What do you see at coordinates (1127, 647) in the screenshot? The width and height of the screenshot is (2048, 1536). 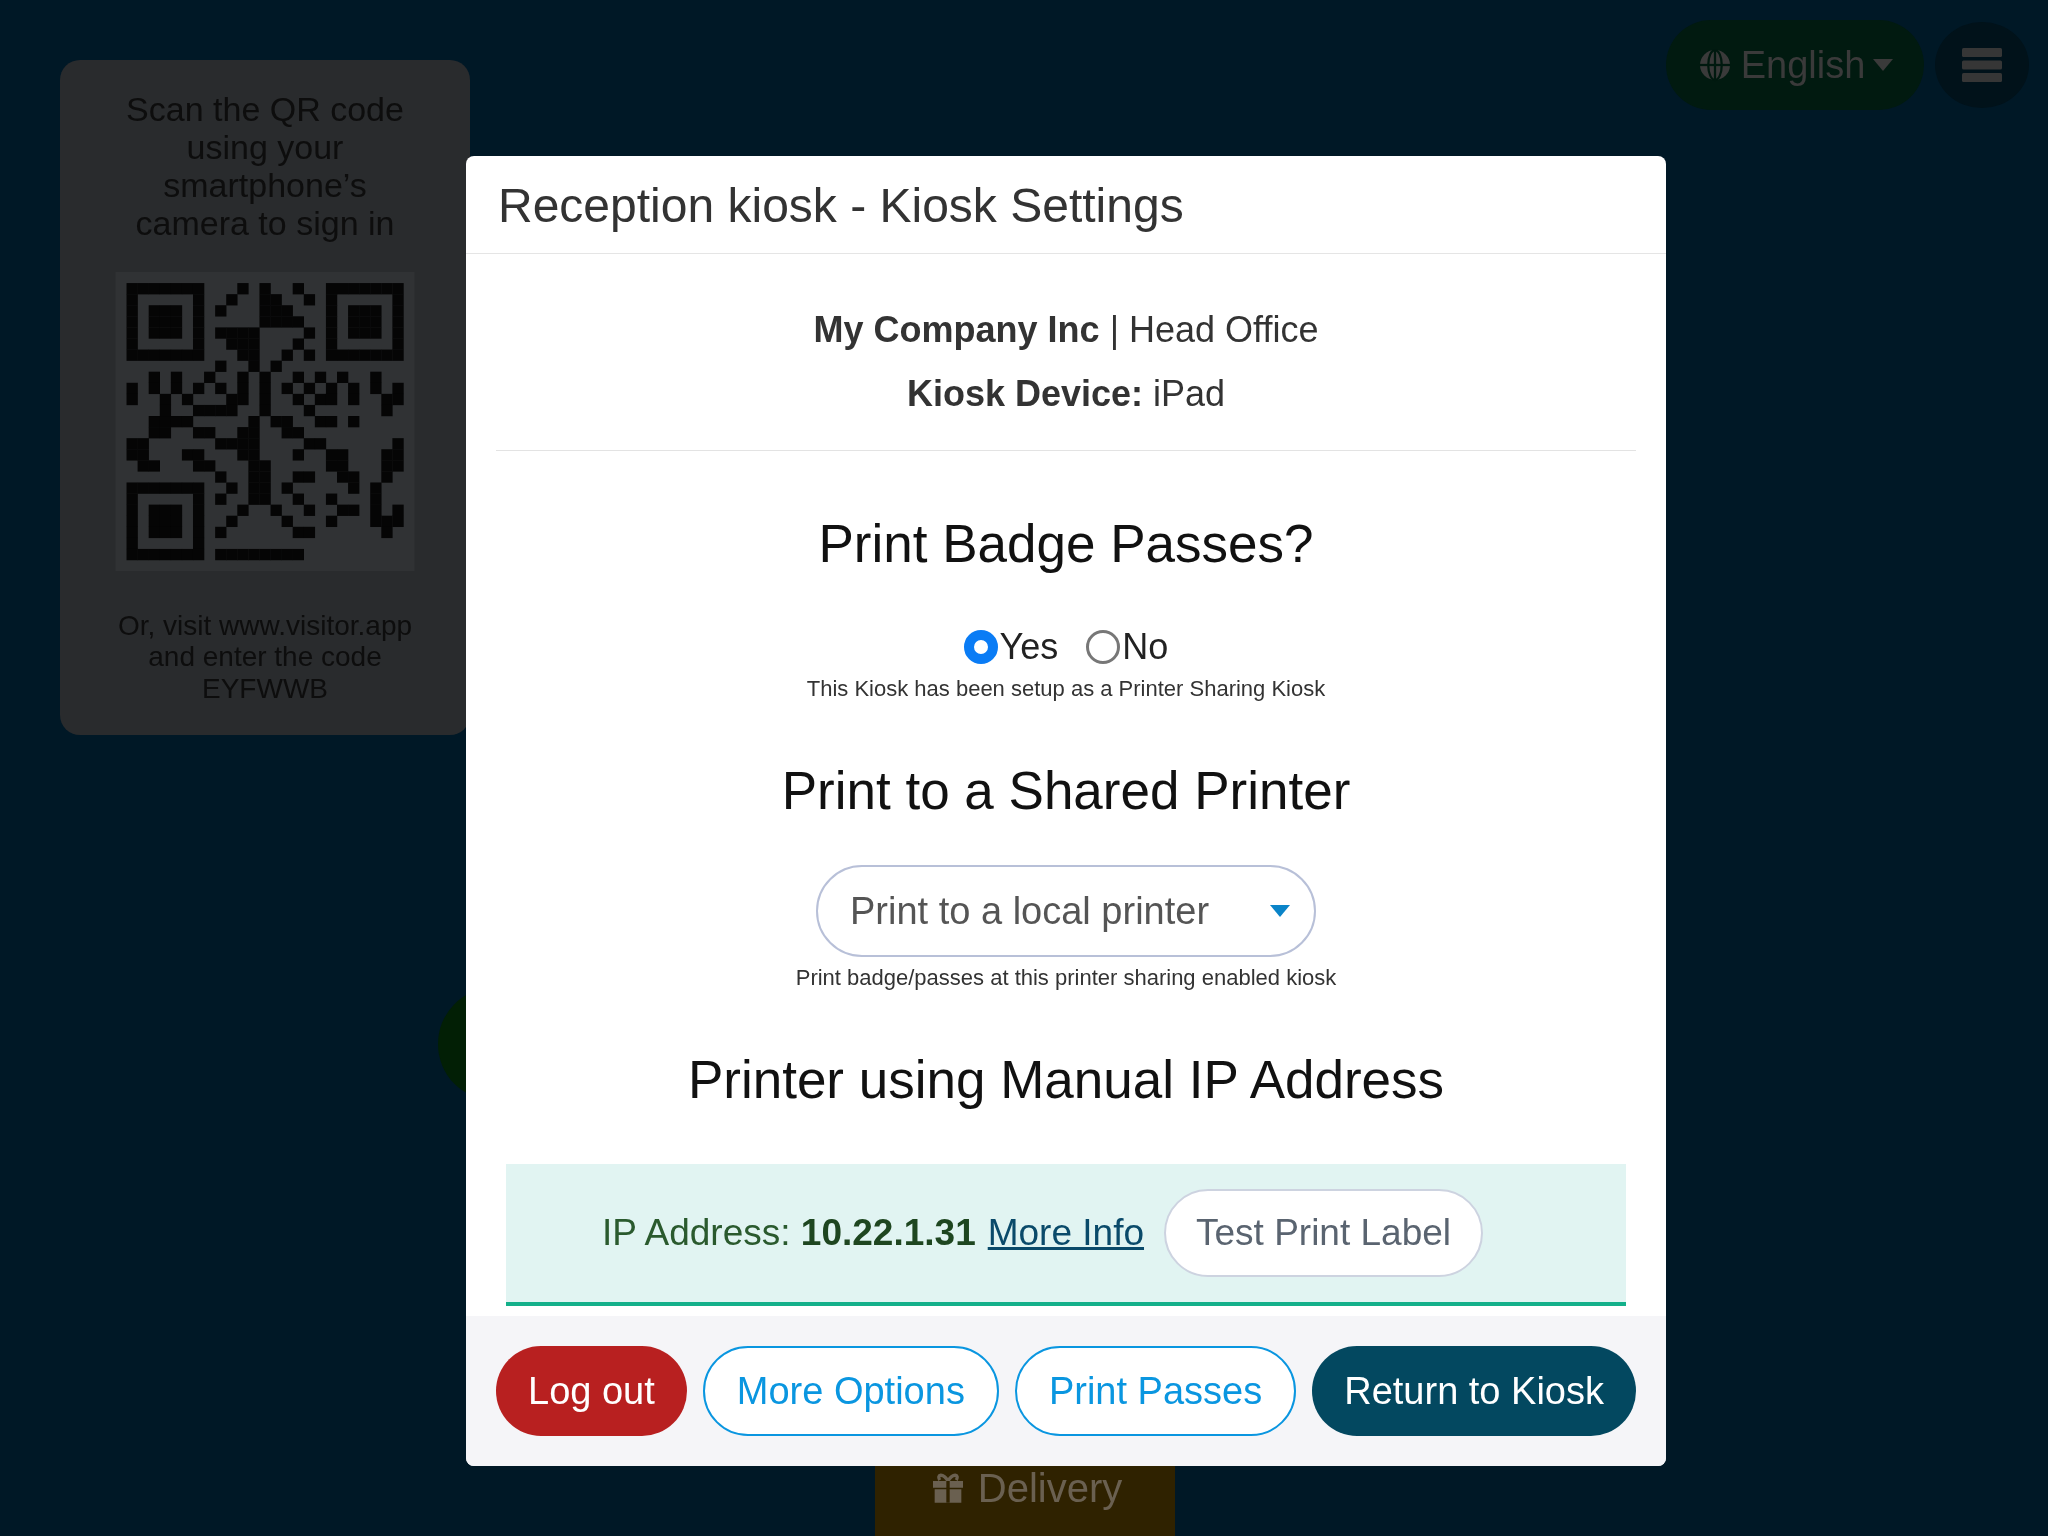 I see `radio-option: No` at bounding box center [1127, 647].